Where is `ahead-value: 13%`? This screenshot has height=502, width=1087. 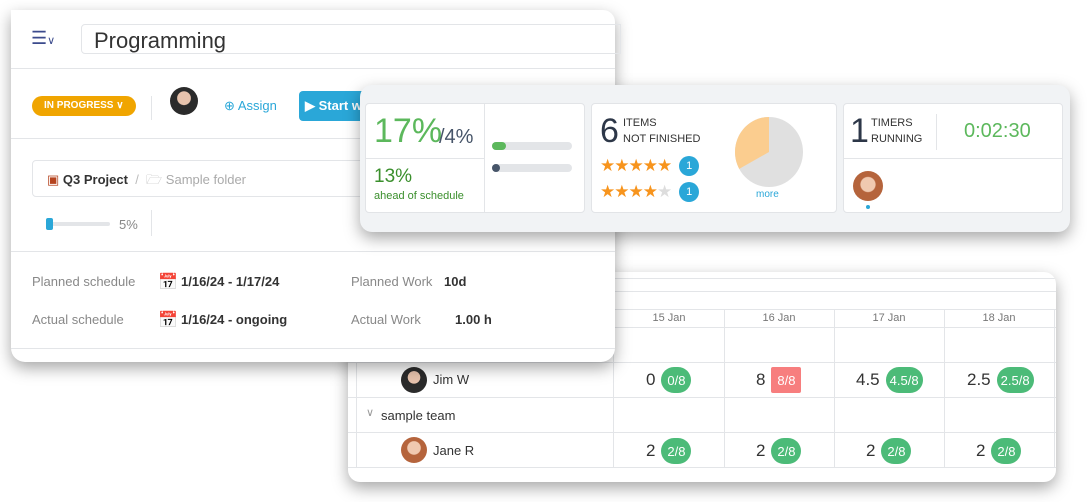
ahead-value: 13% is located at coordinates (393, 176).